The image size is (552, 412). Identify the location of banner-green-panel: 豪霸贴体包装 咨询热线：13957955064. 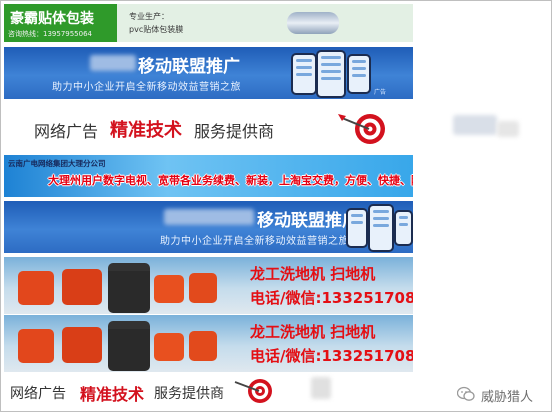
(60, 23).